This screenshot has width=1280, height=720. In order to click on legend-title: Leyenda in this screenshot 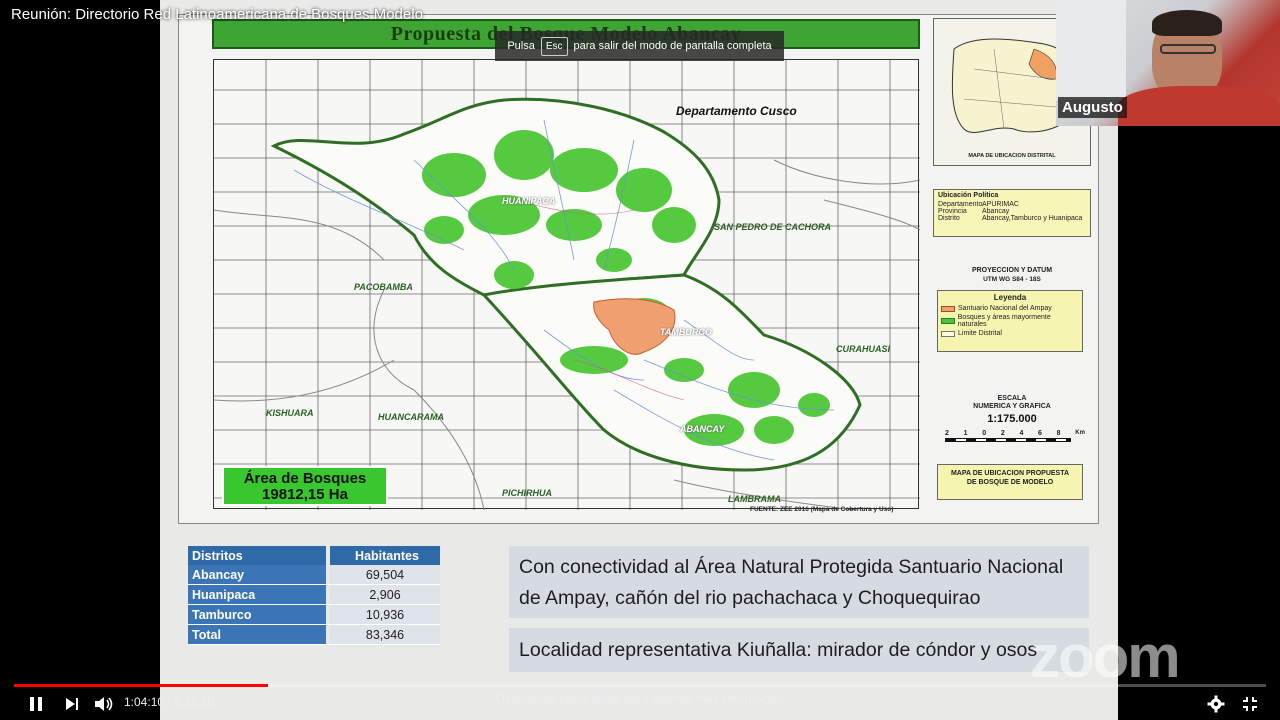, I will do `click(1010, 297)`.